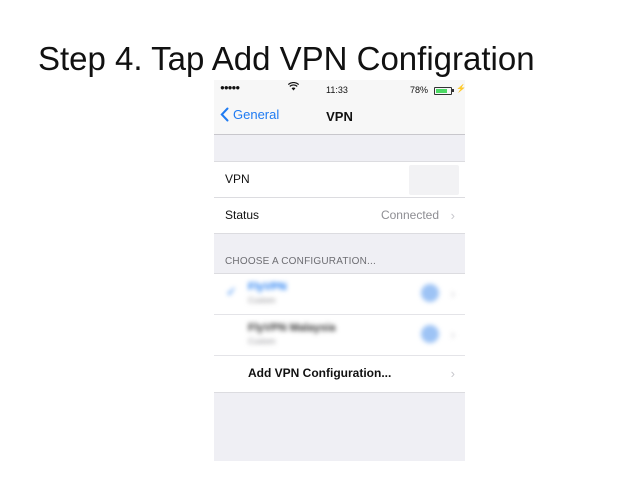 This screenshot has width=638, height=479. I want to click on page-title: VPN, so click(339, 116).